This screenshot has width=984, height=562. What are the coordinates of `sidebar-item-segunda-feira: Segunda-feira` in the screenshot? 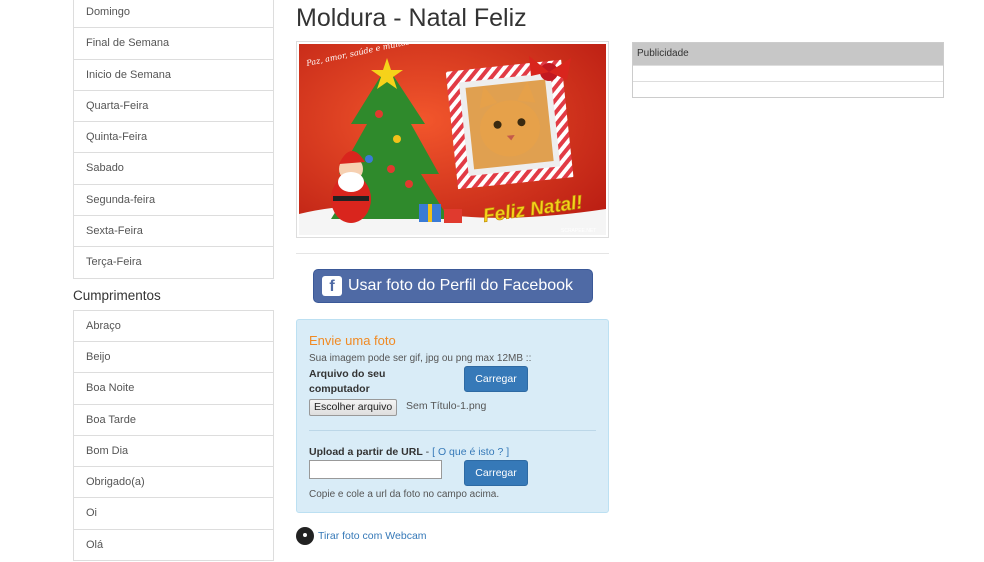 It's located at (173, 200).